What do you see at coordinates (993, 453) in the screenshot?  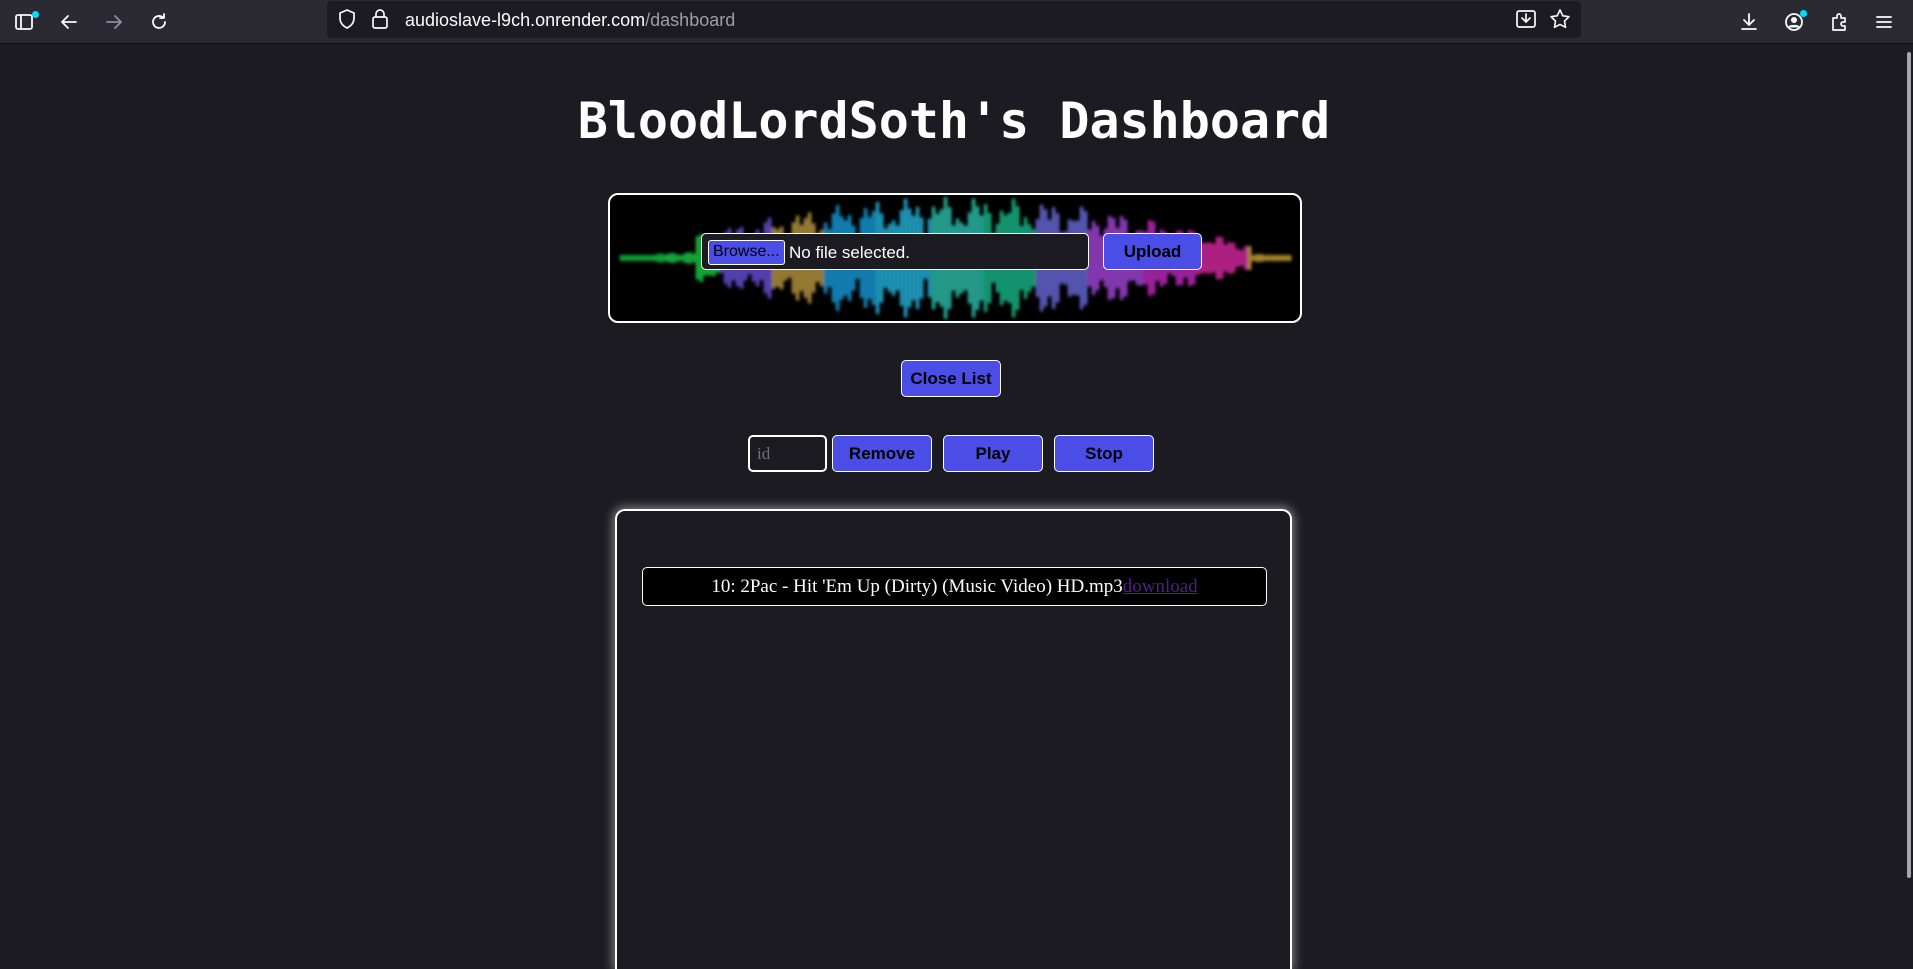 I see `play-button: Play` at bounding box center [993, 453].